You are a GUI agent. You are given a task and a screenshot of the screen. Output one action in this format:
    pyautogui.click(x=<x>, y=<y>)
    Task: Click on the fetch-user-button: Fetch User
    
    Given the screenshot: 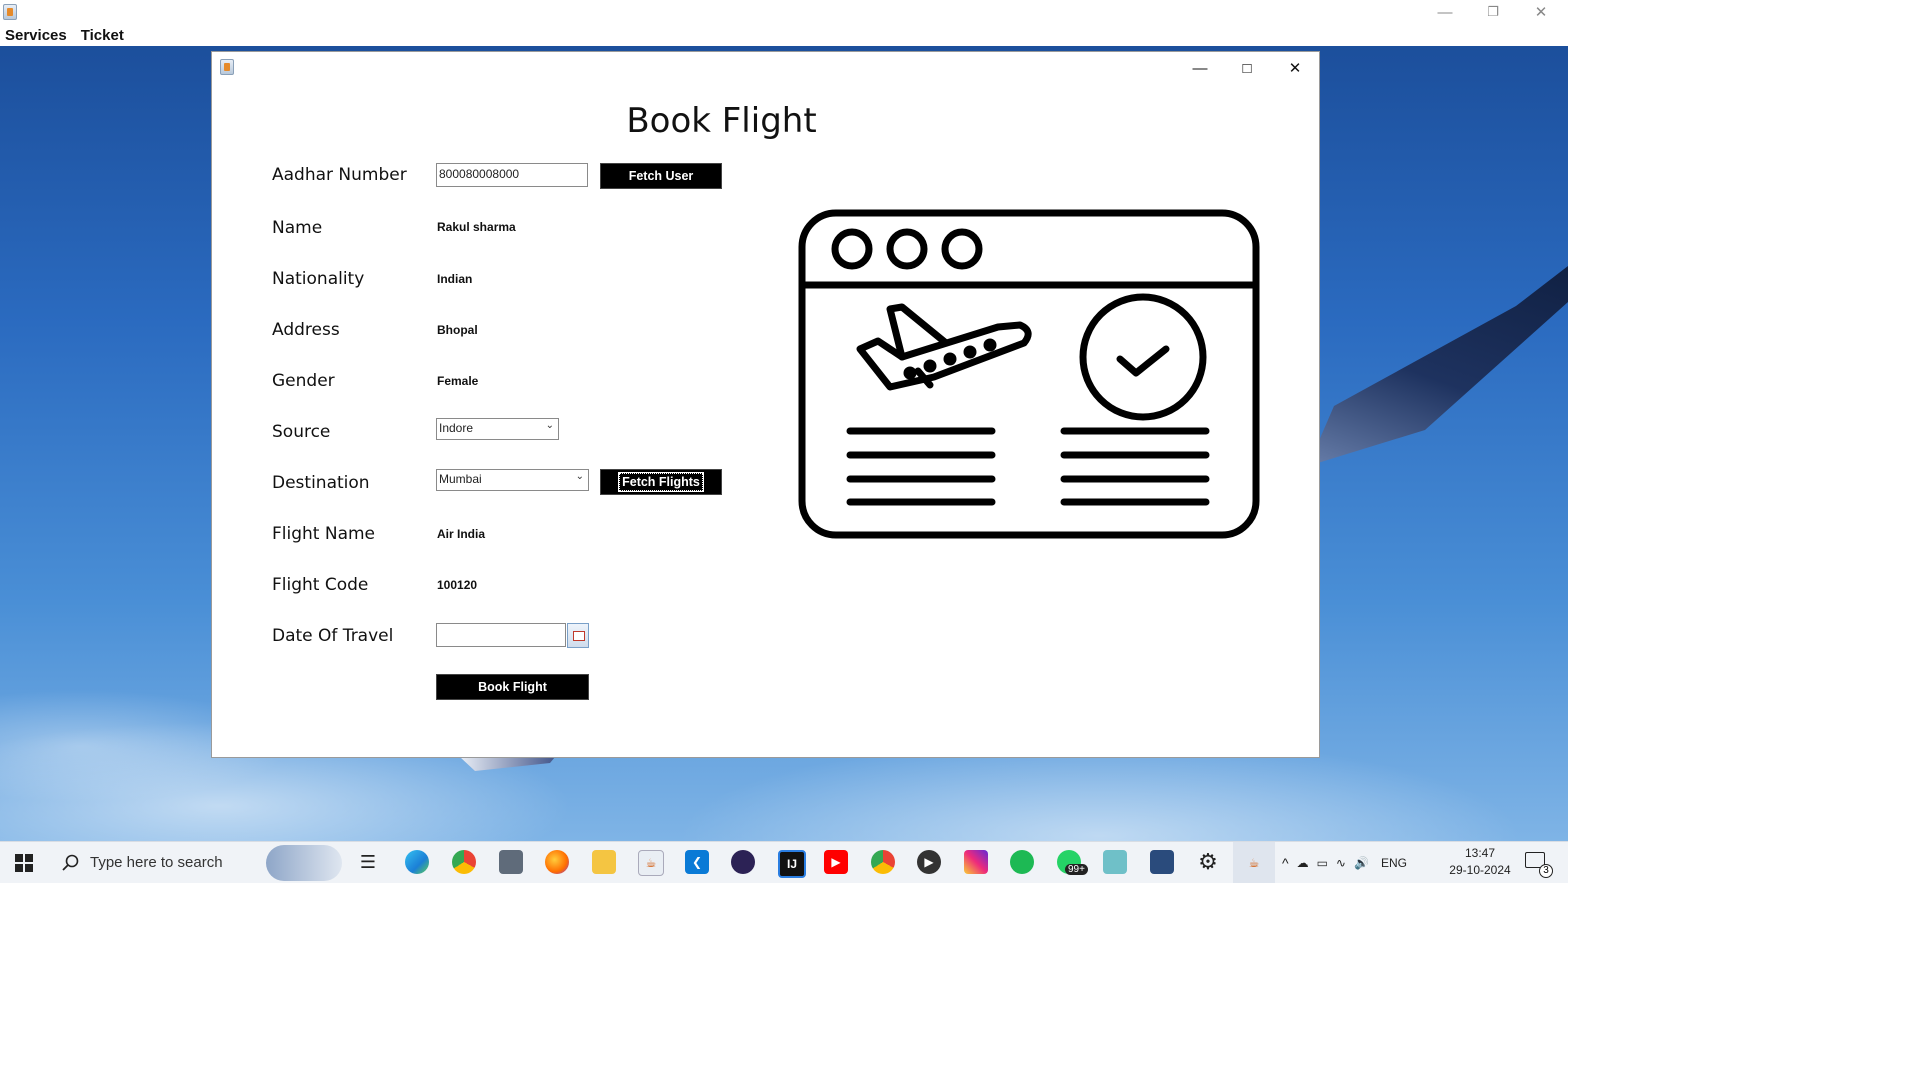 What is the action you would take?
    pyautogui.click(x=661, y=176)
    